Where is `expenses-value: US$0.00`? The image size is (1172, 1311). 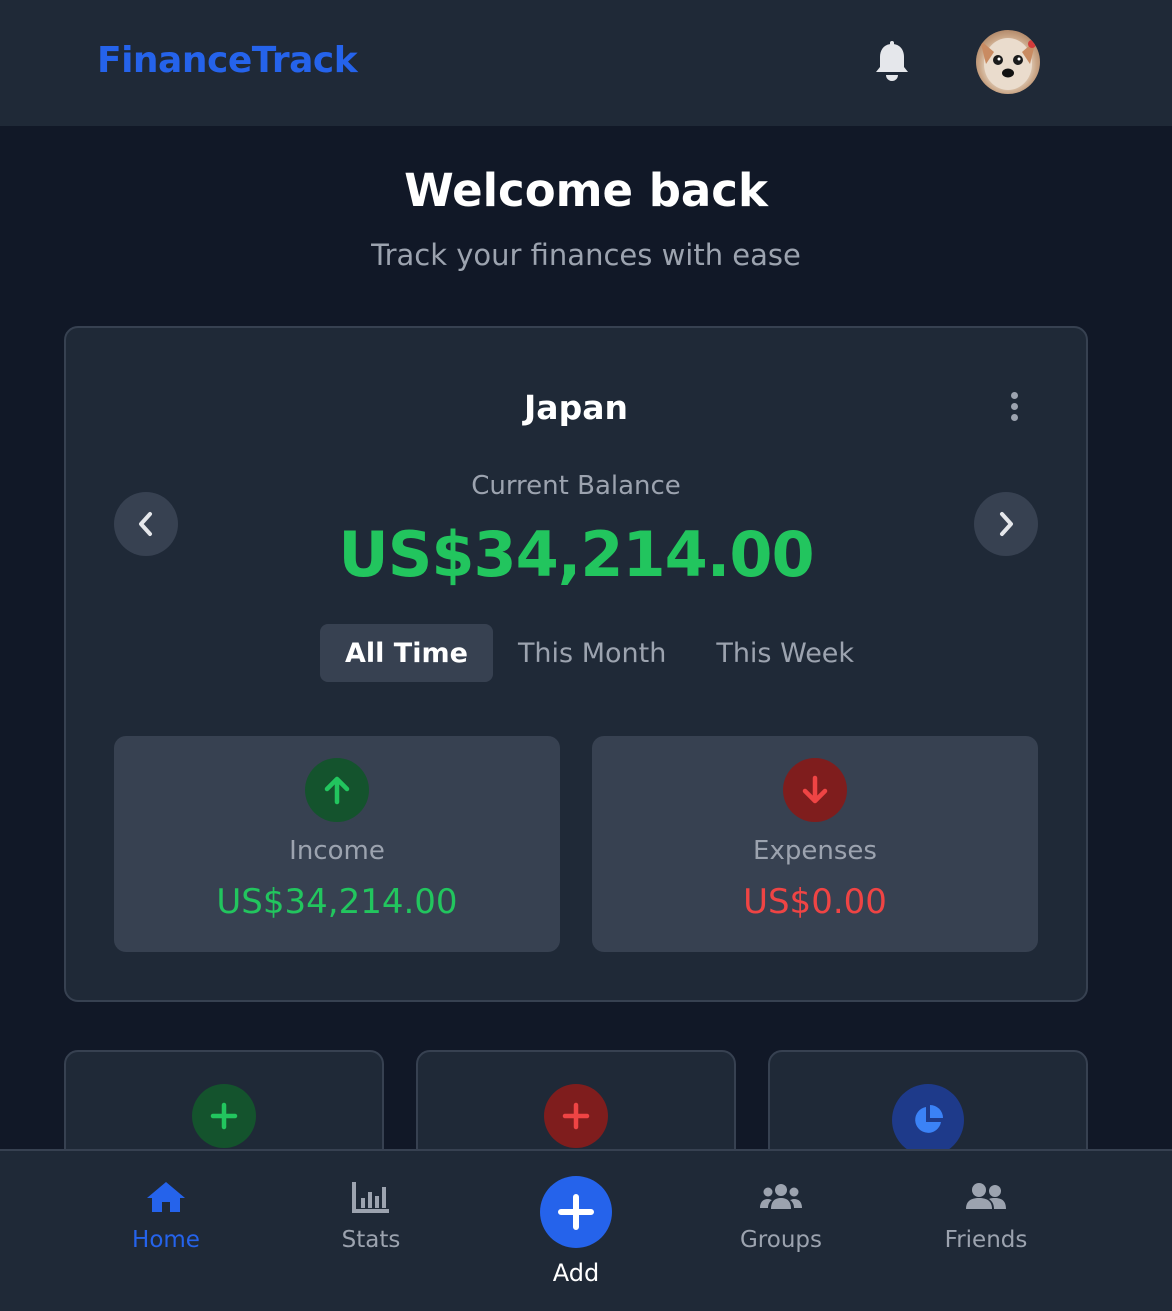
expenses-value: US$0.00 is located at coordinates (815, 902).